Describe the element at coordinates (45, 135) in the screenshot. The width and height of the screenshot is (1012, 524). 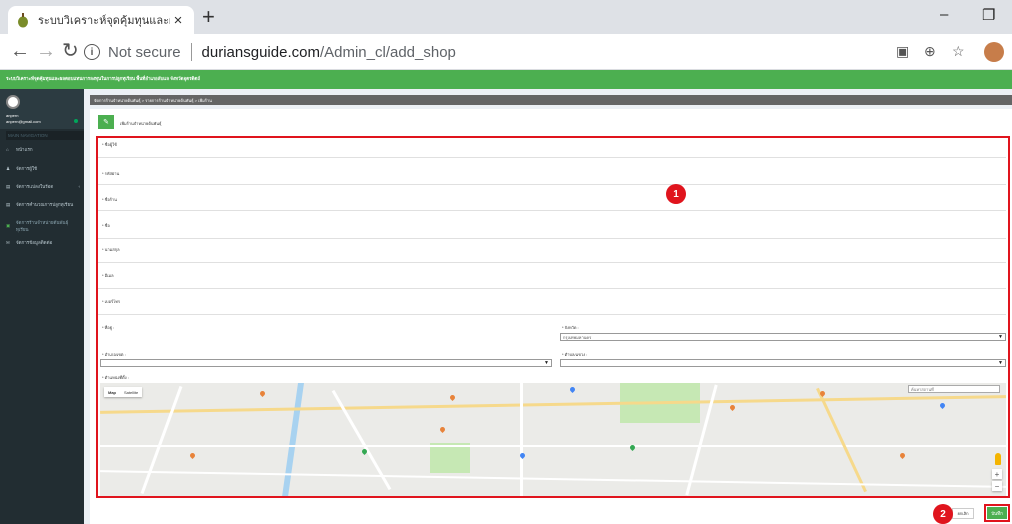
I see `main-navigation-header: MAIN NAVIGATION` at that location.